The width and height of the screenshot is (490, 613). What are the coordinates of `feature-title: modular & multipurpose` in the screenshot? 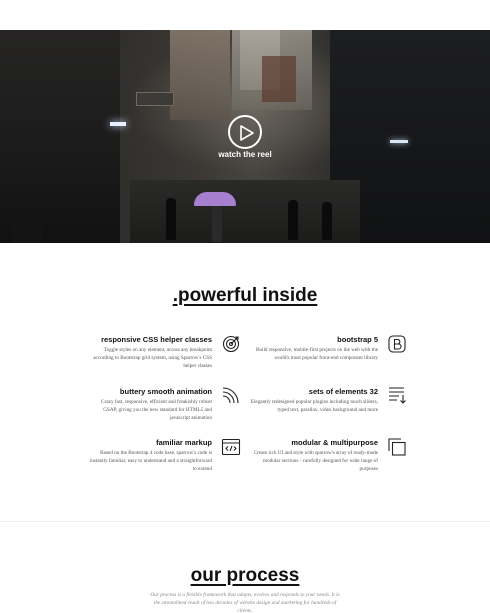 It's located at (334, 442).